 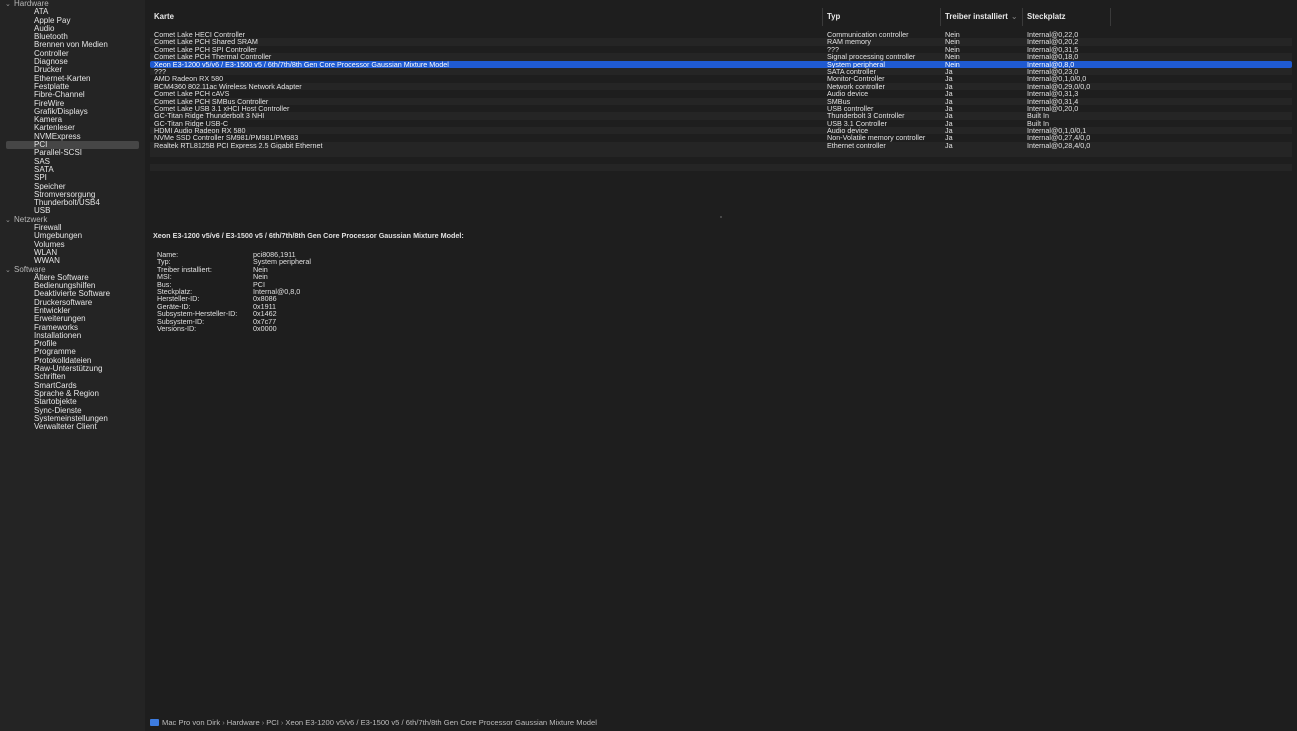 I want to click on table-cell: AMD Radeon RX 580, so click(x=189, y=79).